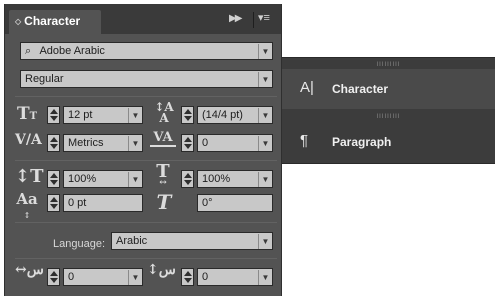 Image resolution: width=495 pixels, height=296 pixels. What do you see at coordinates (187, 277) in the screenshot?
I see `diacritic-y-stepper` at bounding box center [187, 277].